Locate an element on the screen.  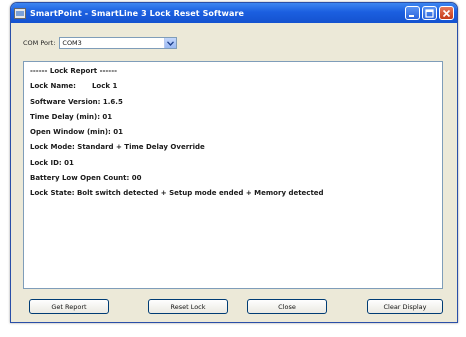
report-header: ------ Lock Report ------ is located at coordinates (74, 71).